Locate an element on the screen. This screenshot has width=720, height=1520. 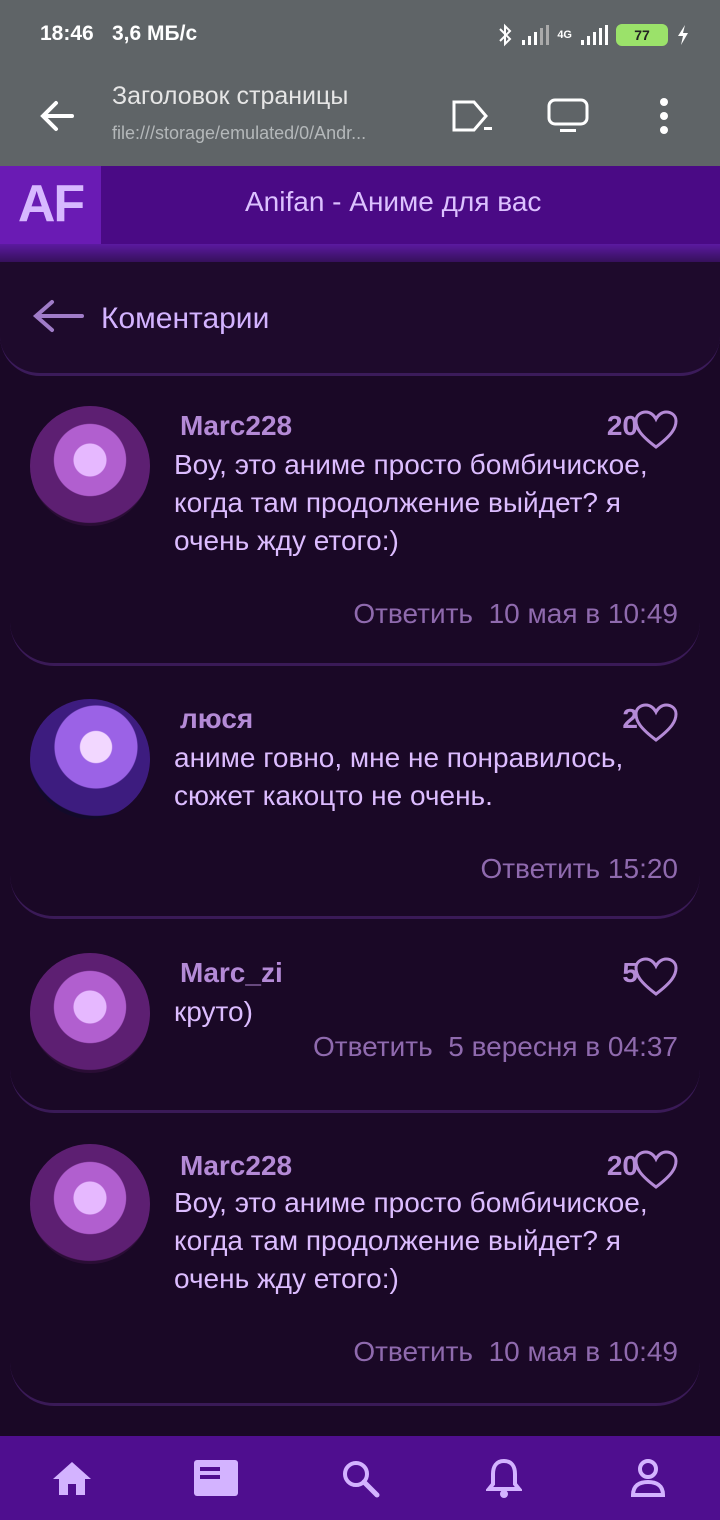
comment-author: люся is located at coordinates (216, 719).